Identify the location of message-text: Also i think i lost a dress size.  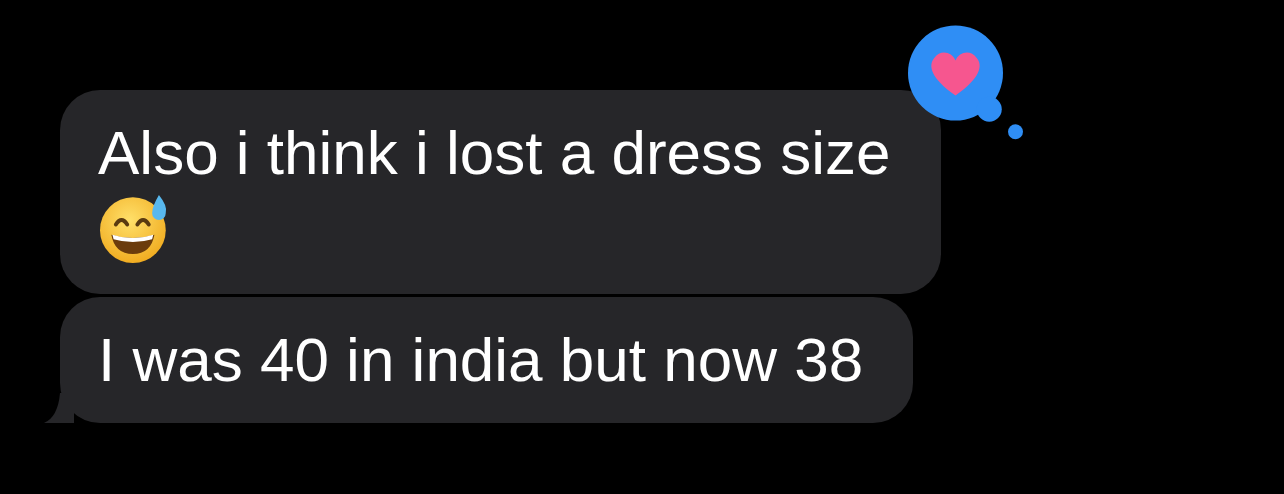
(494, 153).